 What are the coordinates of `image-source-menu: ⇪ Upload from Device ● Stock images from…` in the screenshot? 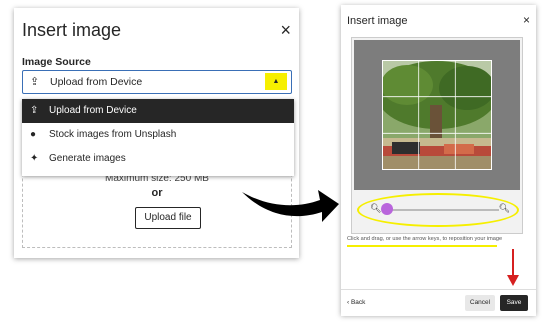 It's located at (158, 137).